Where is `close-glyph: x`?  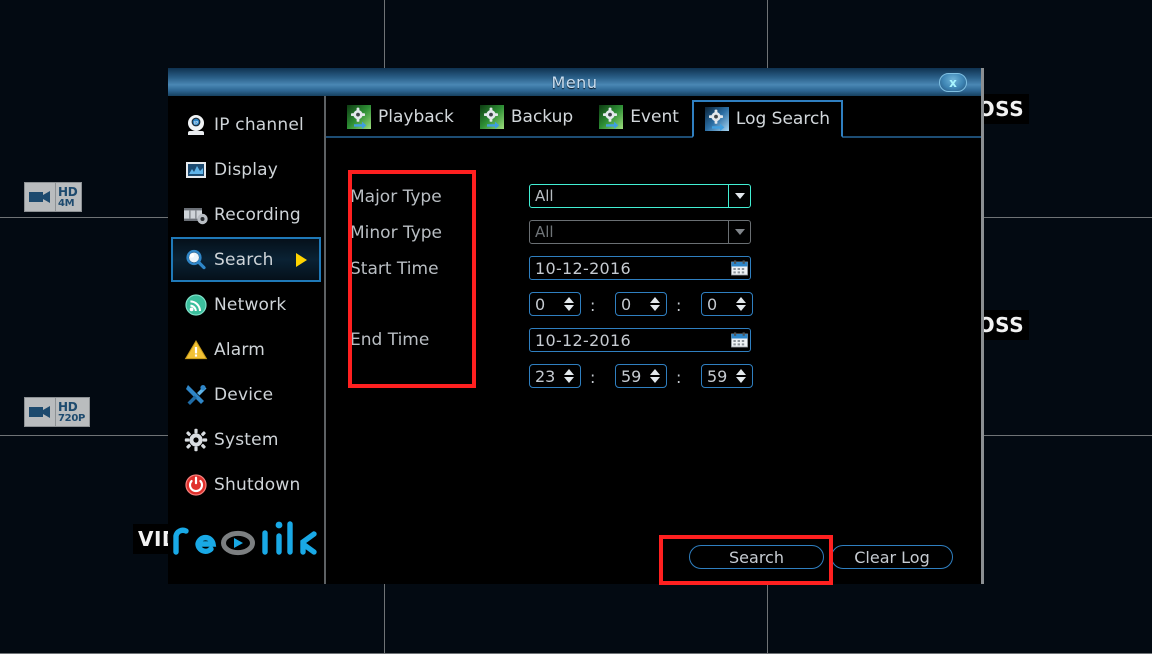 close-glyph: x is located at coordinates (953, 82).